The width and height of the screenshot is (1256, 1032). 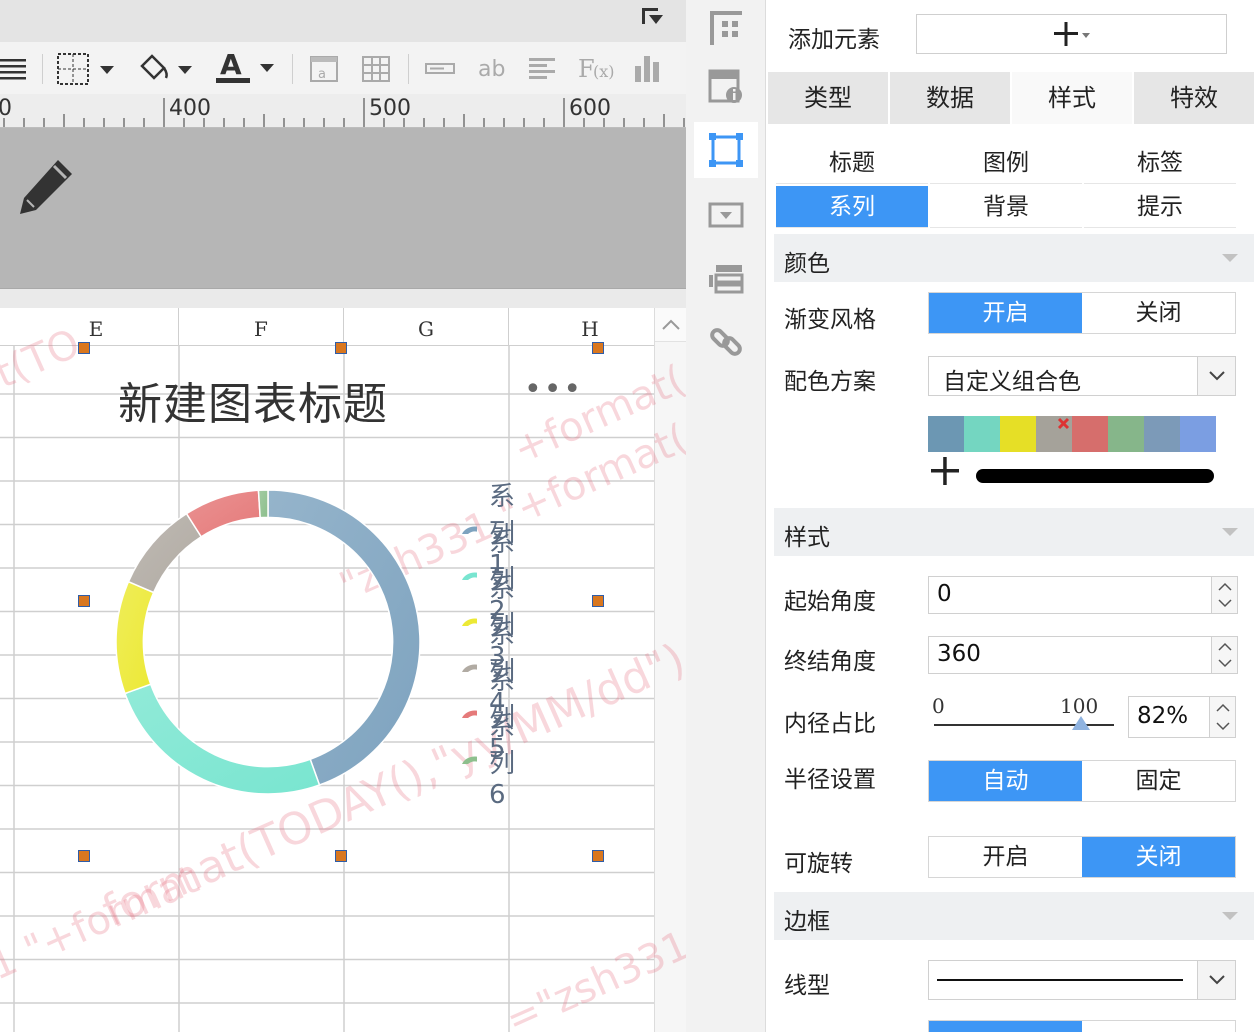 I want to click on link-icon, so click(x=726, y=342).